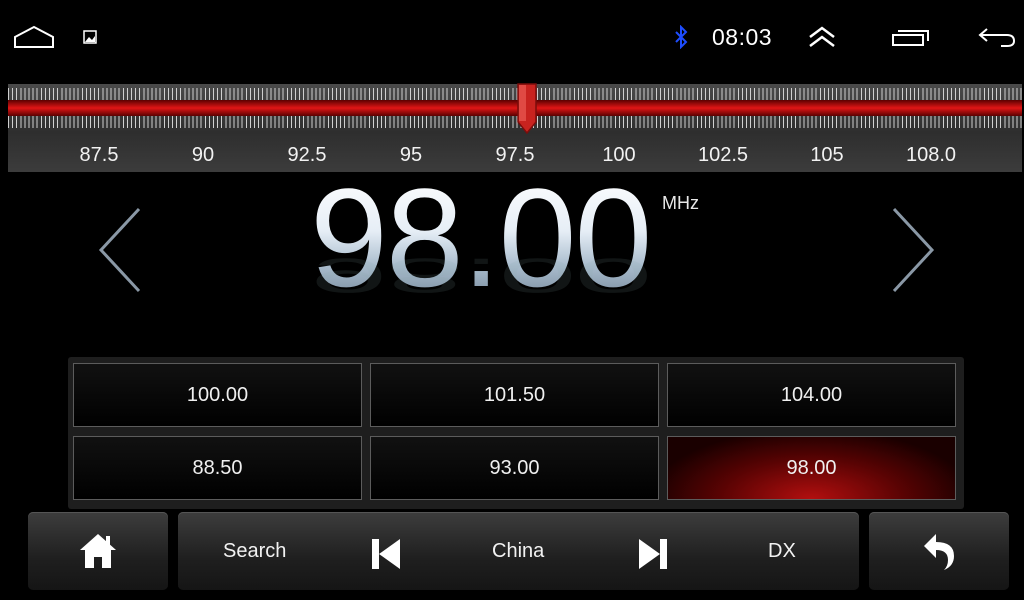 This screenshot has height=600, width=1024. What do you see at coordinates (515, 94) in the screenshot?
I see `scale-ticks-top` at bounding box center [515, 94].